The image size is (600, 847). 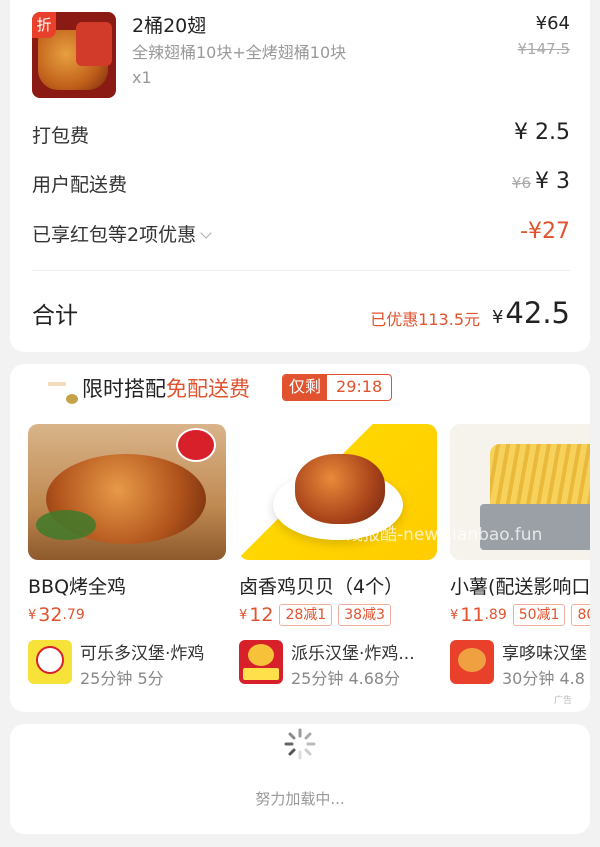 I want to click on product-card-1: BBQ烤全鸡 ¥32.79 可乐多汉堡·炸鸡 25分钟 5分, so click(x=127, y=556).